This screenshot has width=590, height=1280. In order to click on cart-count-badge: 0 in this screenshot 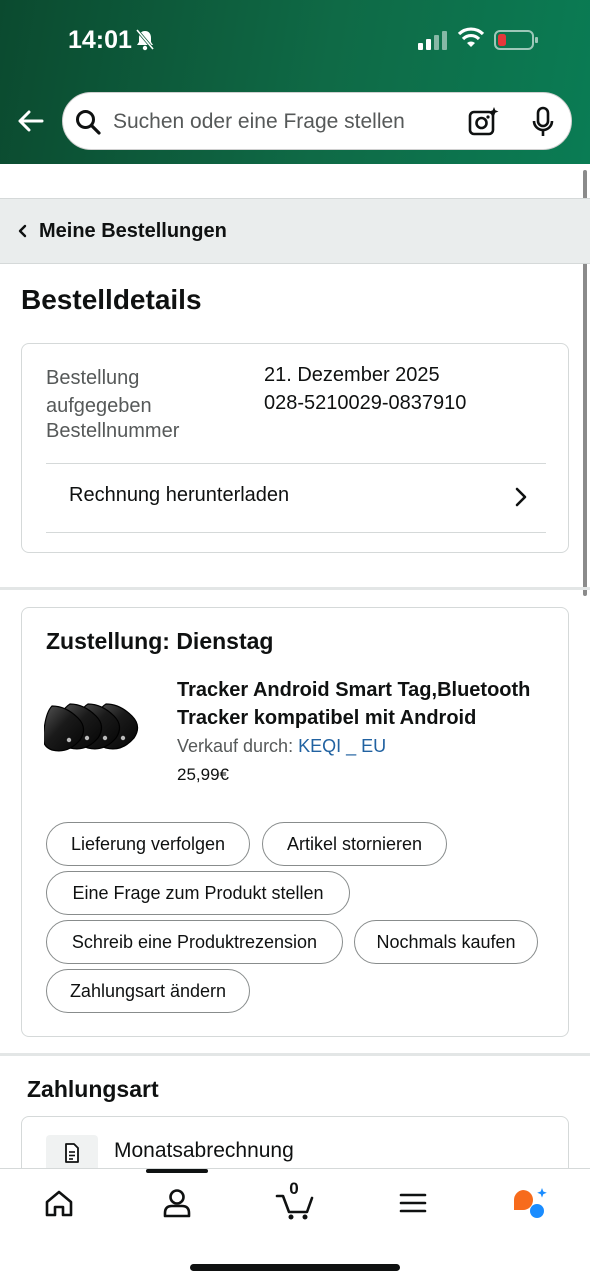, I will do `click(294, 1188)`.